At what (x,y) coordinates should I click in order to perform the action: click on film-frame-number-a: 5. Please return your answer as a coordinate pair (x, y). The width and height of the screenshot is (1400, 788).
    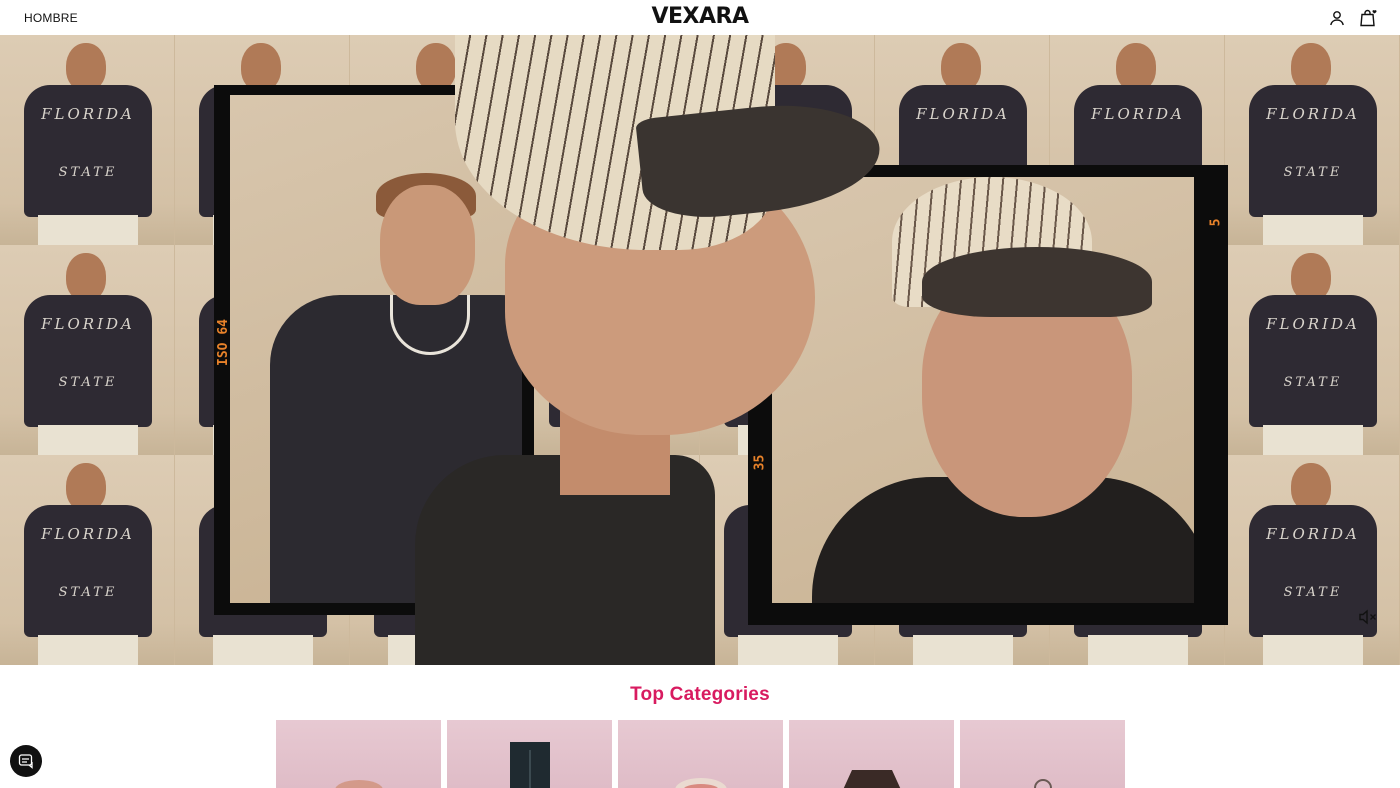
    Looking at the image, I should click on (1216, 222).